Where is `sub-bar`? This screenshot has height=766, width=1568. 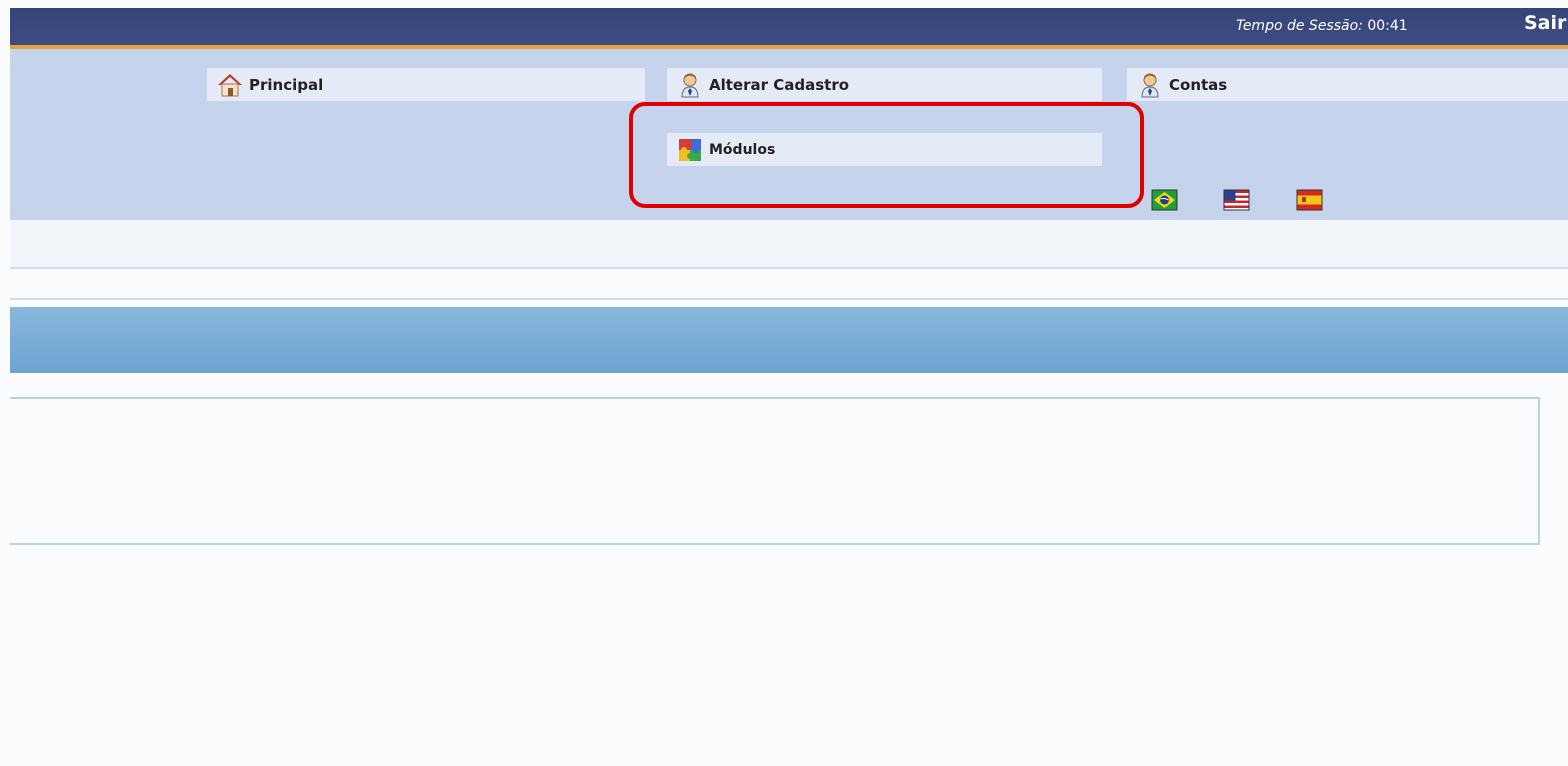
sub-bar is located at coordinates (789, 244).